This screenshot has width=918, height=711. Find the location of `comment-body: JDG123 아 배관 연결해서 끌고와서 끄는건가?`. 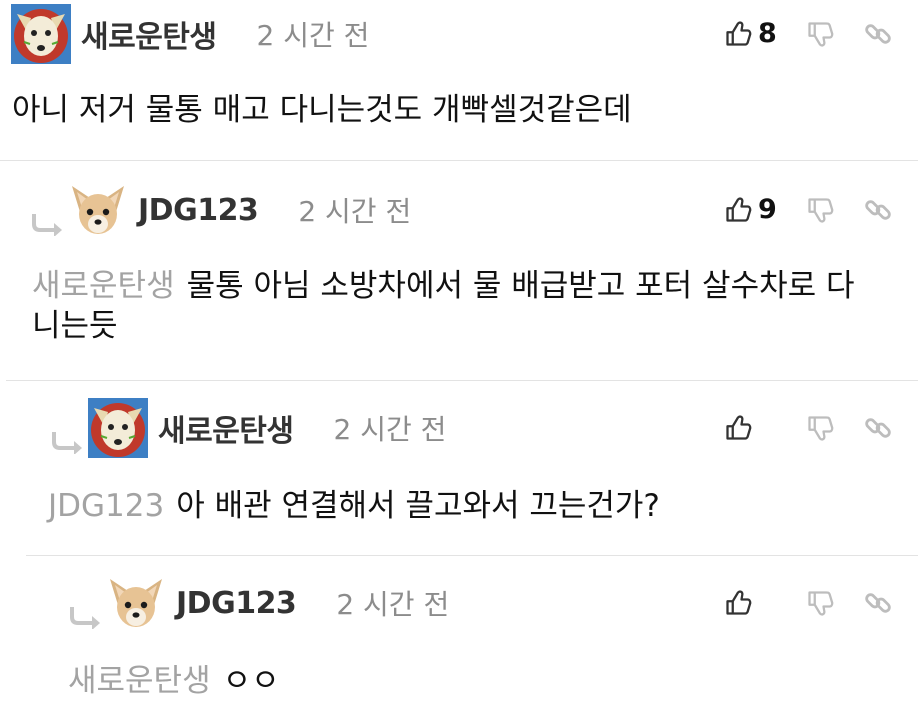

comment-body: JDG123 아 배관 연결해서 끌고와서 끄는건가? is located at coordinates (461, 506).